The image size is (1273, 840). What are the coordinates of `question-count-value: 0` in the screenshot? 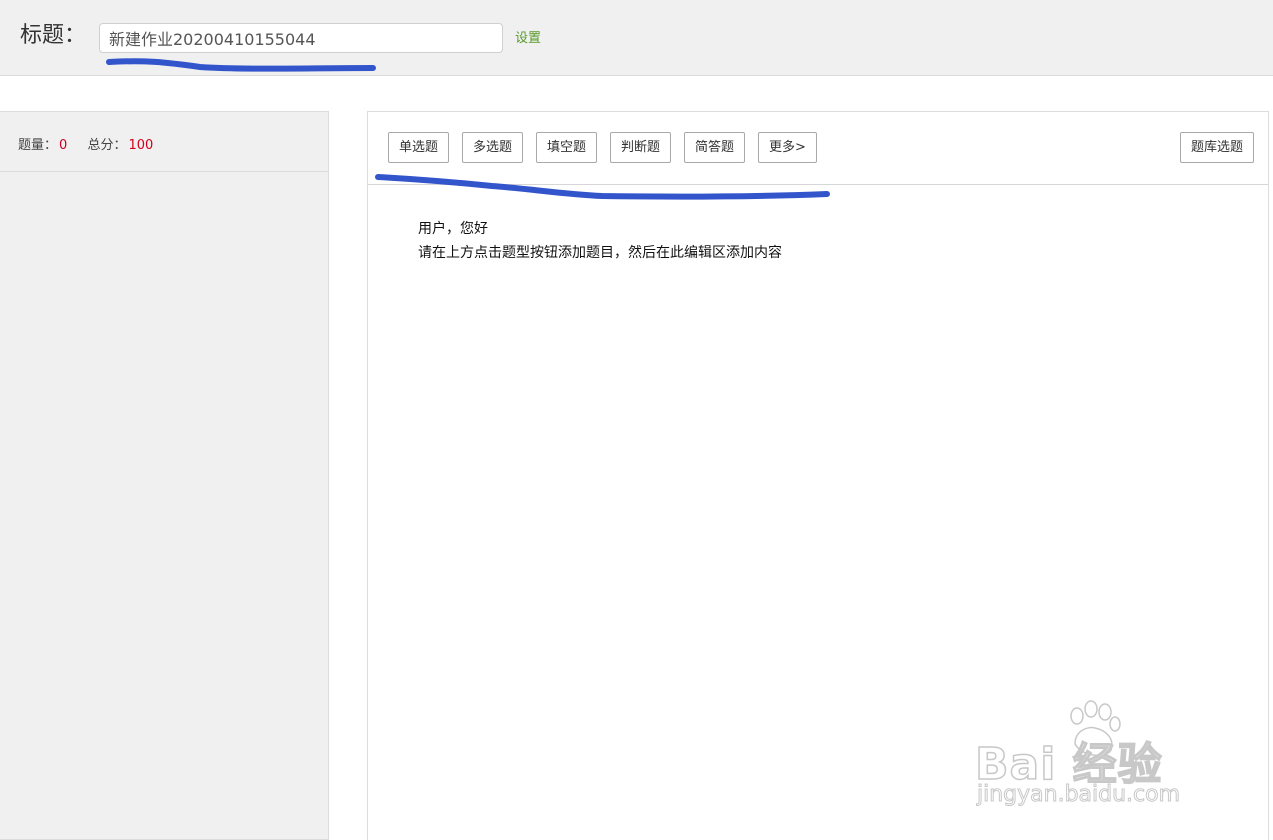 It's located at (63, 145).